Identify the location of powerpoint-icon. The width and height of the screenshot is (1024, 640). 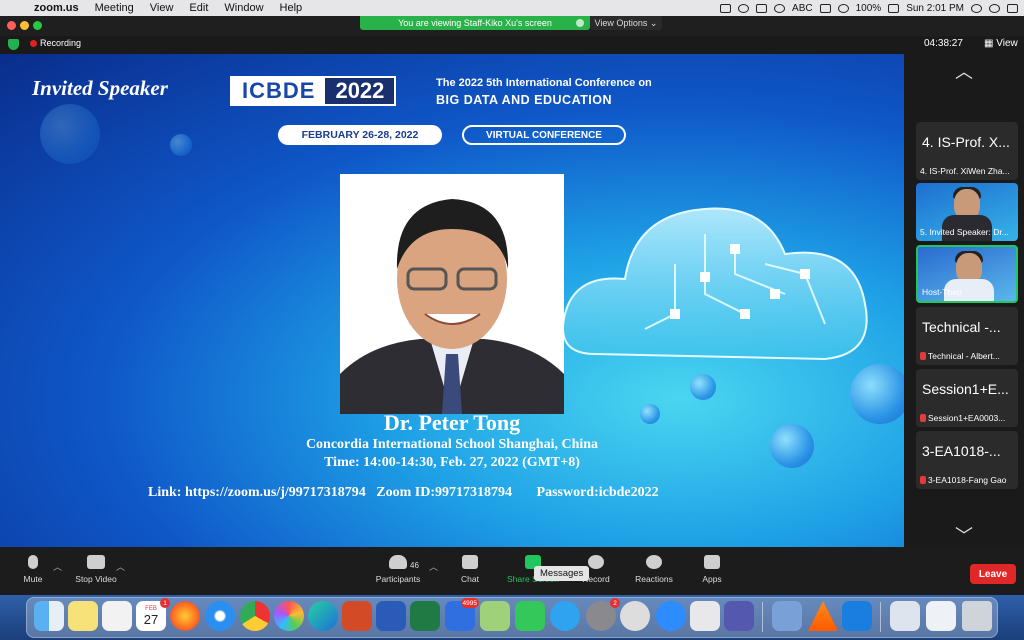
(357, 616).